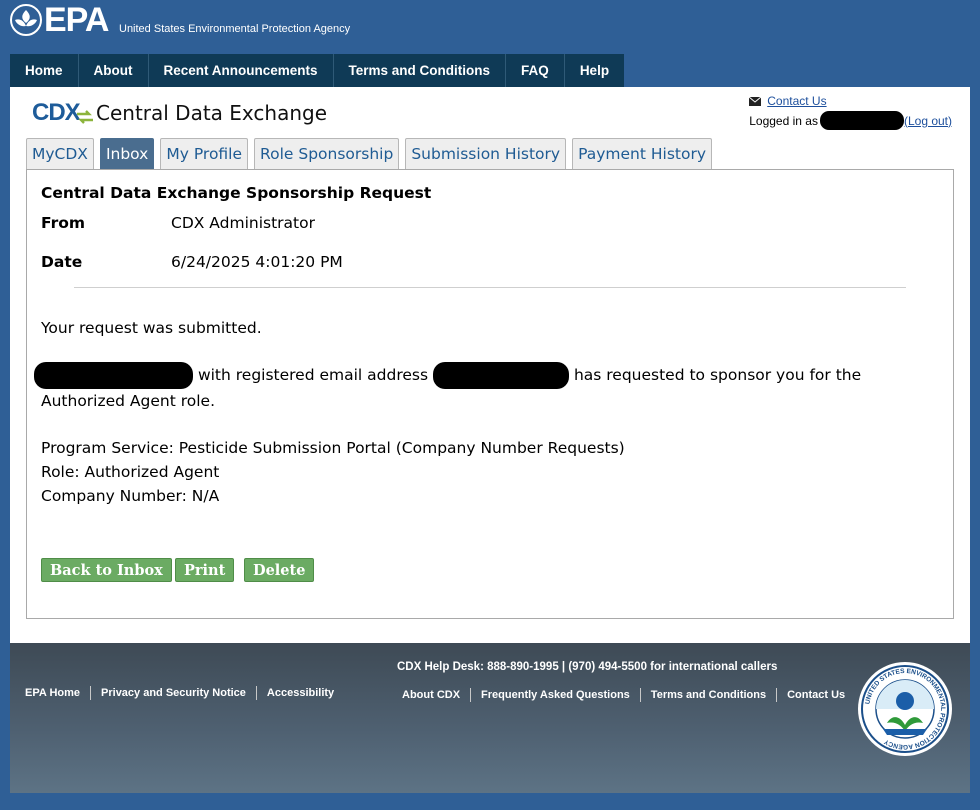 This screenshot has height=810, width=980. Describe the element at coordinates (850, 101) in the screenshot. I see `contact-line: Contact Us` at that location.